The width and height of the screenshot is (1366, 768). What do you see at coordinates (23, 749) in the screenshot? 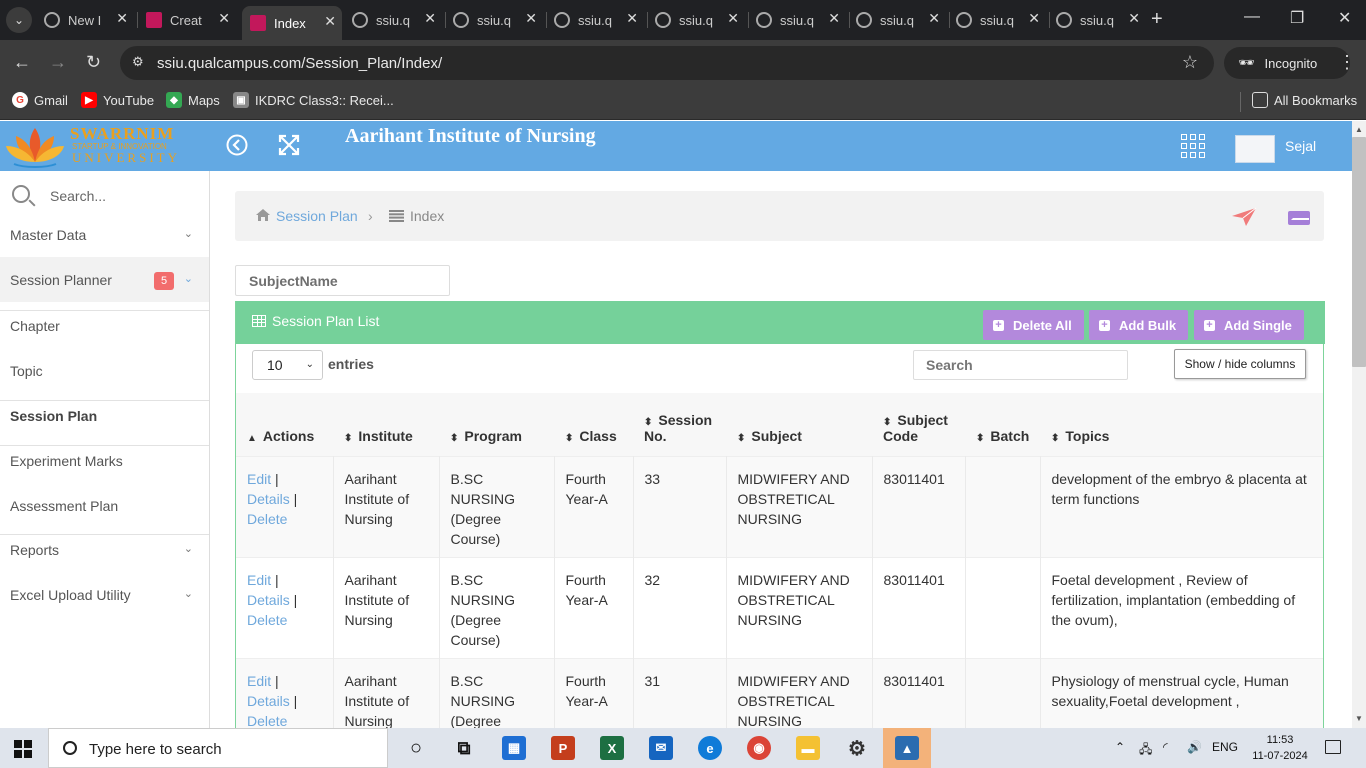
I see `windows-start-icon` at bounding box center [23, 749].